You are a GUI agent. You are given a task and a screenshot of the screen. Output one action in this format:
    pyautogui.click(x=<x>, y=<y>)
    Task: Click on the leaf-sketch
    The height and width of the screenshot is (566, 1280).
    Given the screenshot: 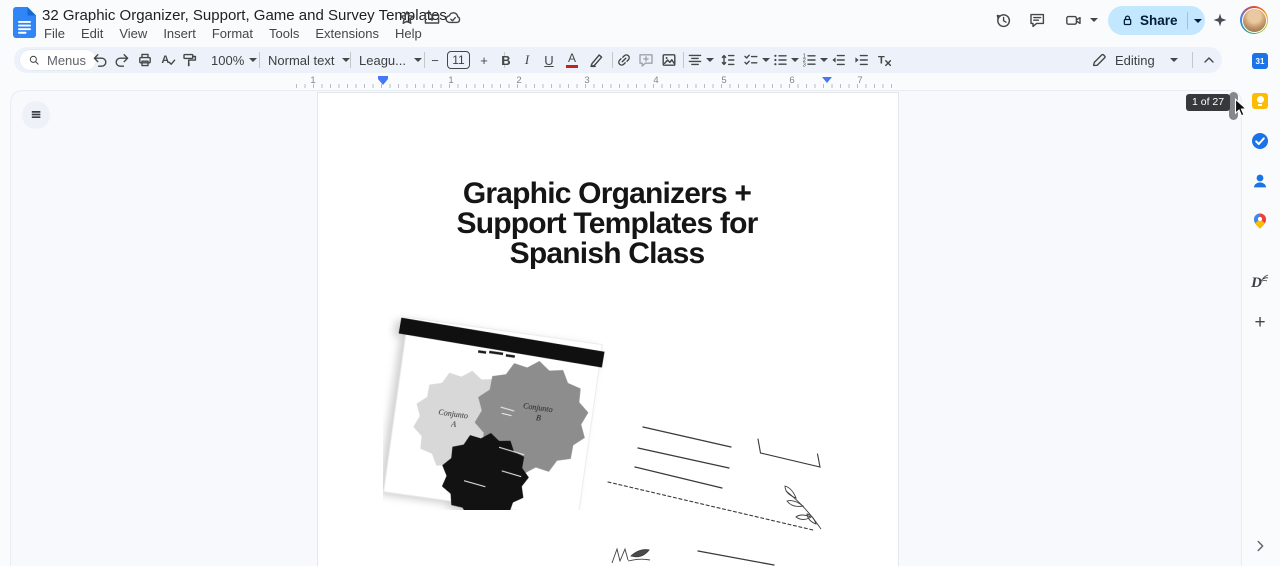 What is the action you would take?
    pyautogui.click(x=803, y=507)
    